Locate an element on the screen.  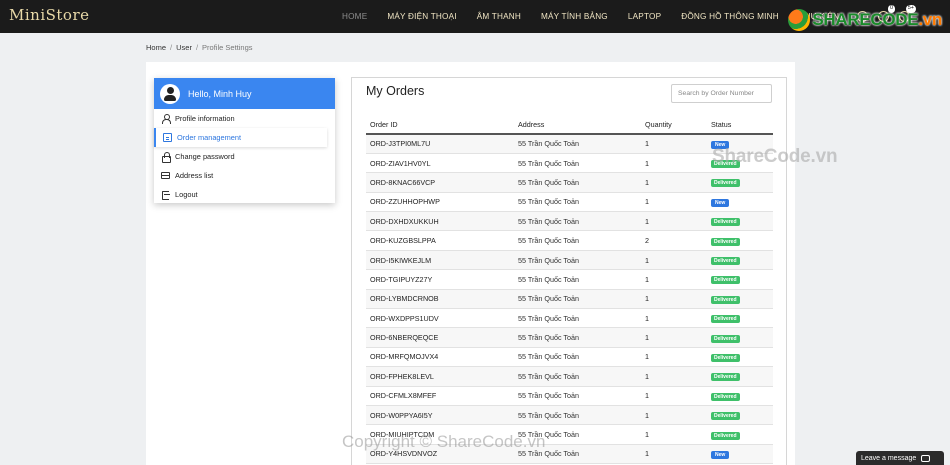
sidebar-item-label: Logout is located at coordinates (186, 194).